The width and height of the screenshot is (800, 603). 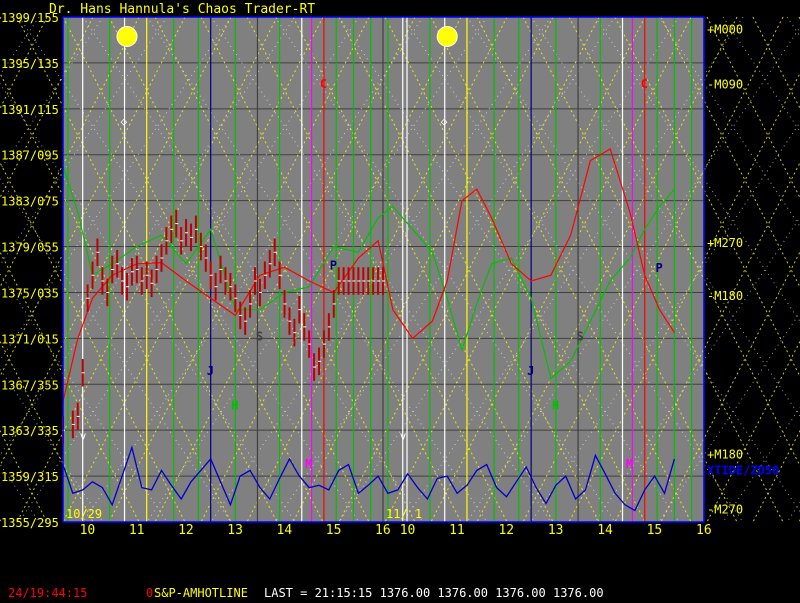 I want to click on y-tick-label: 1375/035, so click(x=30, y=293).